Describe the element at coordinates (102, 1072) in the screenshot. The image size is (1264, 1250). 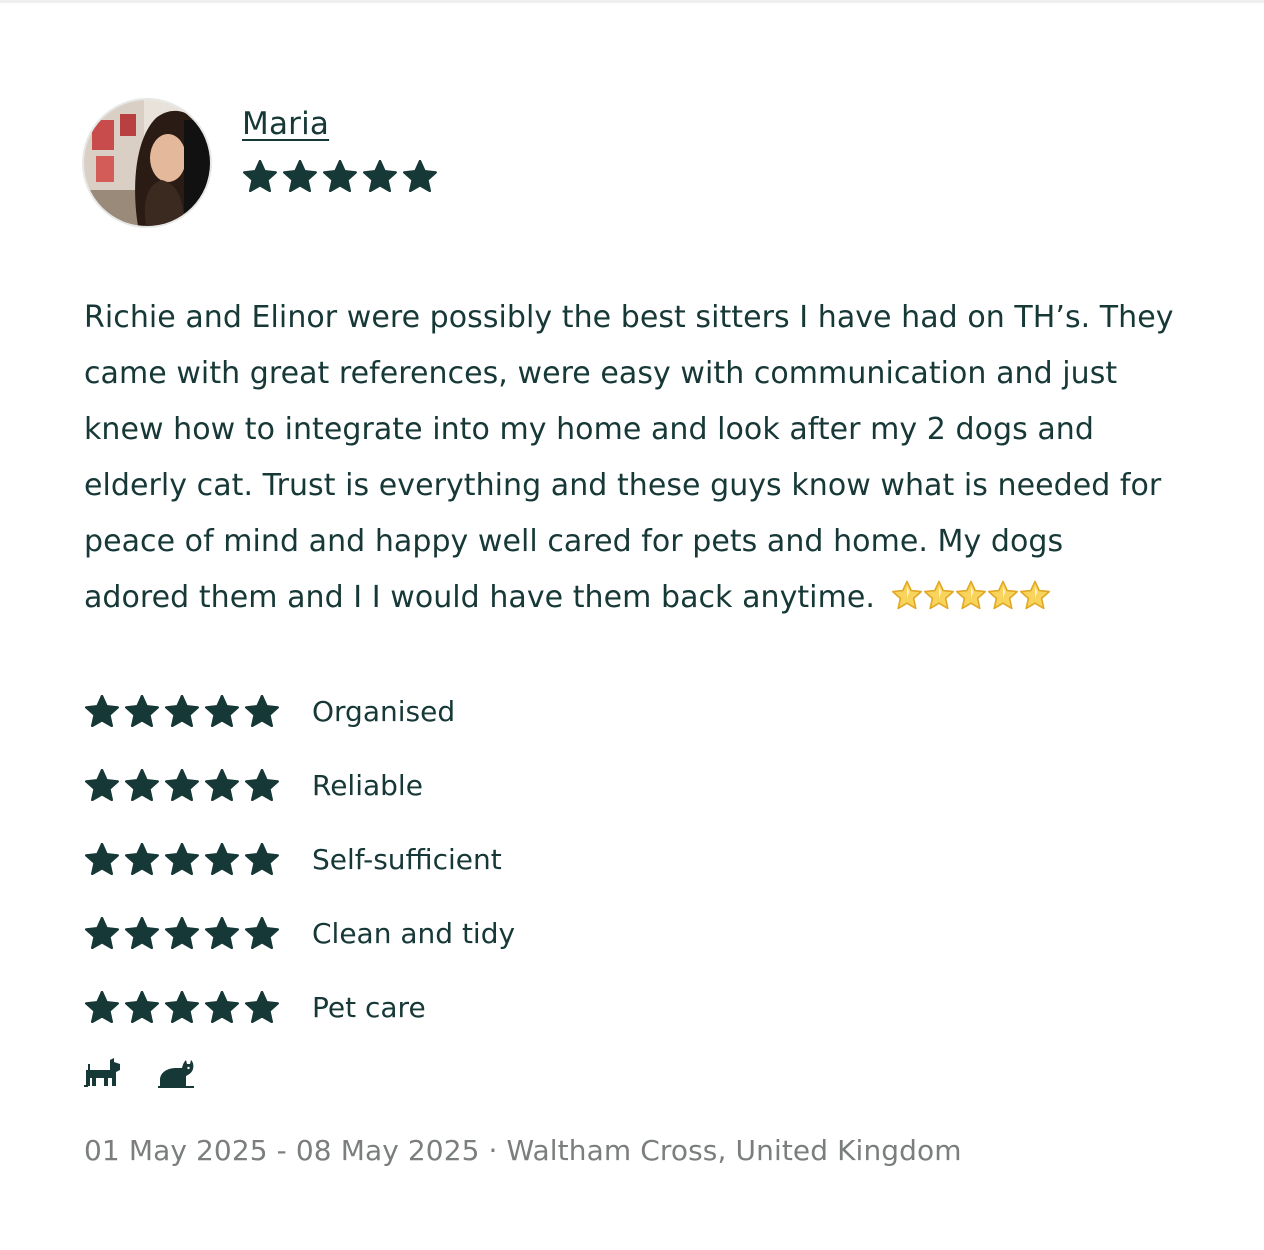
I see `dog-icon` at that location.